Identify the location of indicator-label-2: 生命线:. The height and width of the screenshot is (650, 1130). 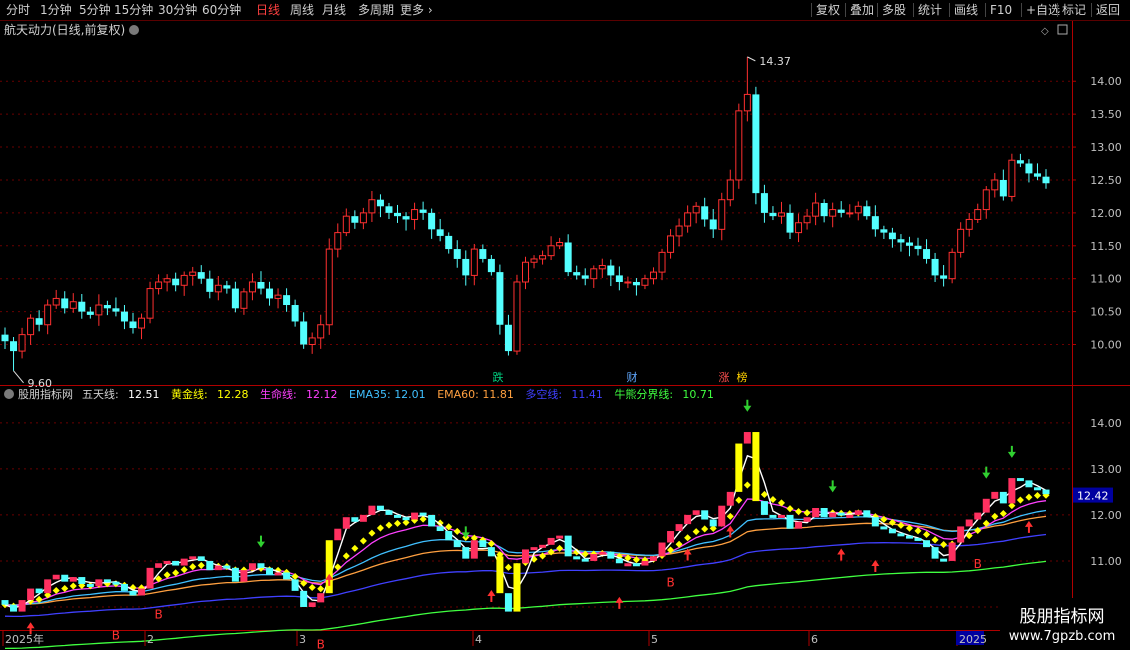
(278, 394).